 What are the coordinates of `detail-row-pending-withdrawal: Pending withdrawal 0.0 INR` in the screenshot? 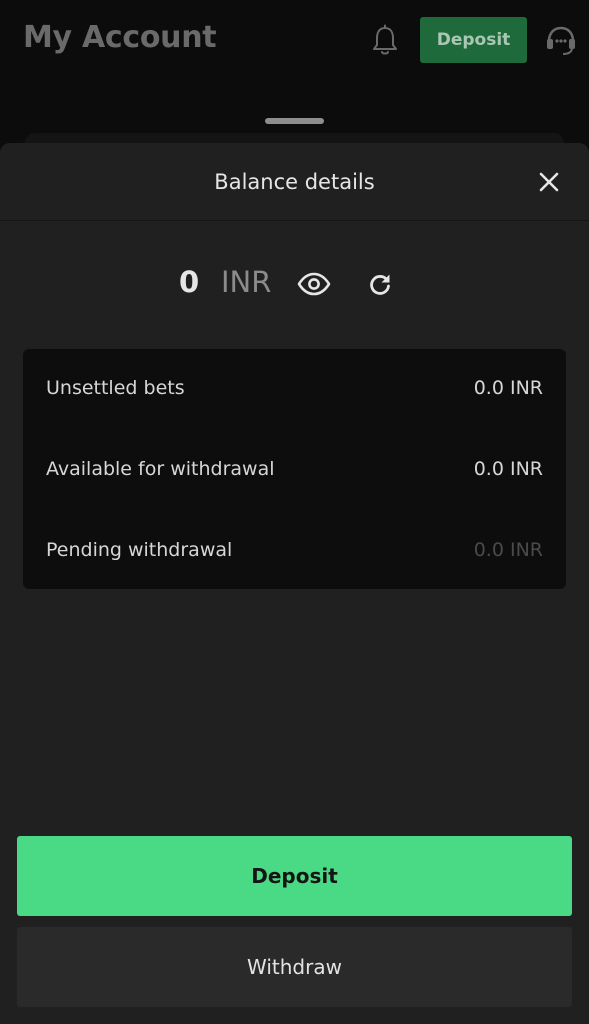 It's located at (294, 550).